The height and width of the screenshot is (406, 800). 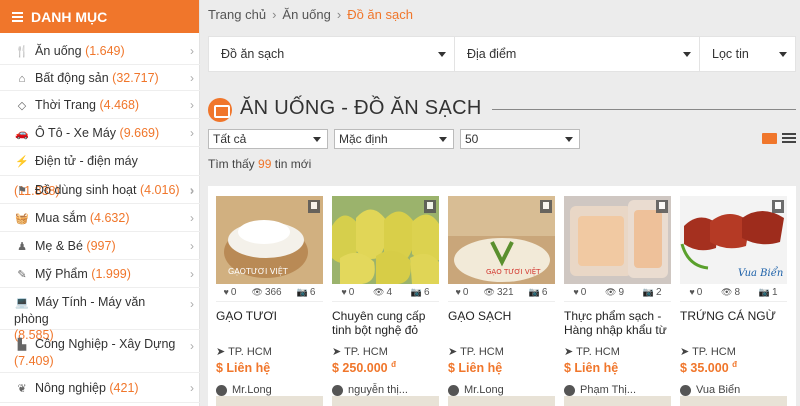 What do you see at coordinates (269, 240) in the screenshot?
I see `listing-image: GẠOTƯƠI VIỆT` at bounding box center [269, 240].